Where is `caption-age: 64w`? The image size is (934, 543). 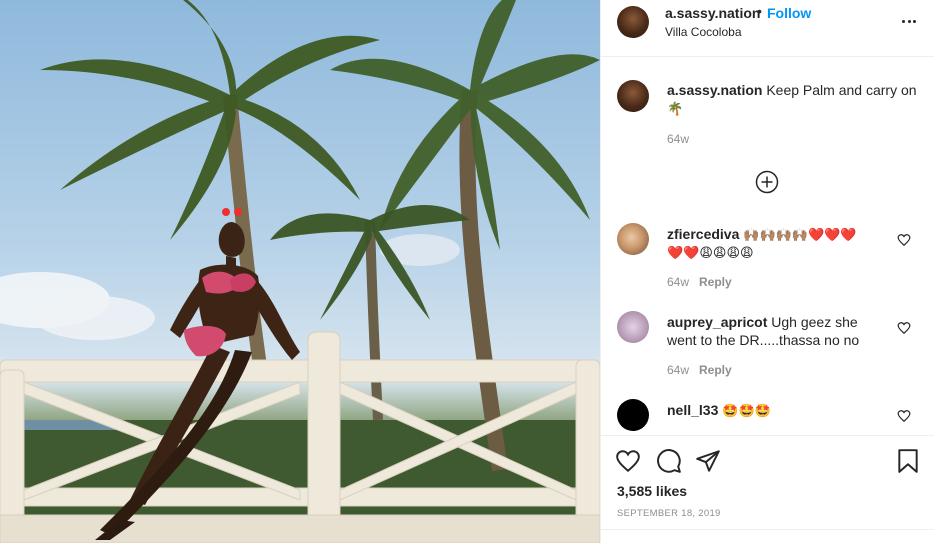
caption-age: 64w is located at coordinates (678, 139).